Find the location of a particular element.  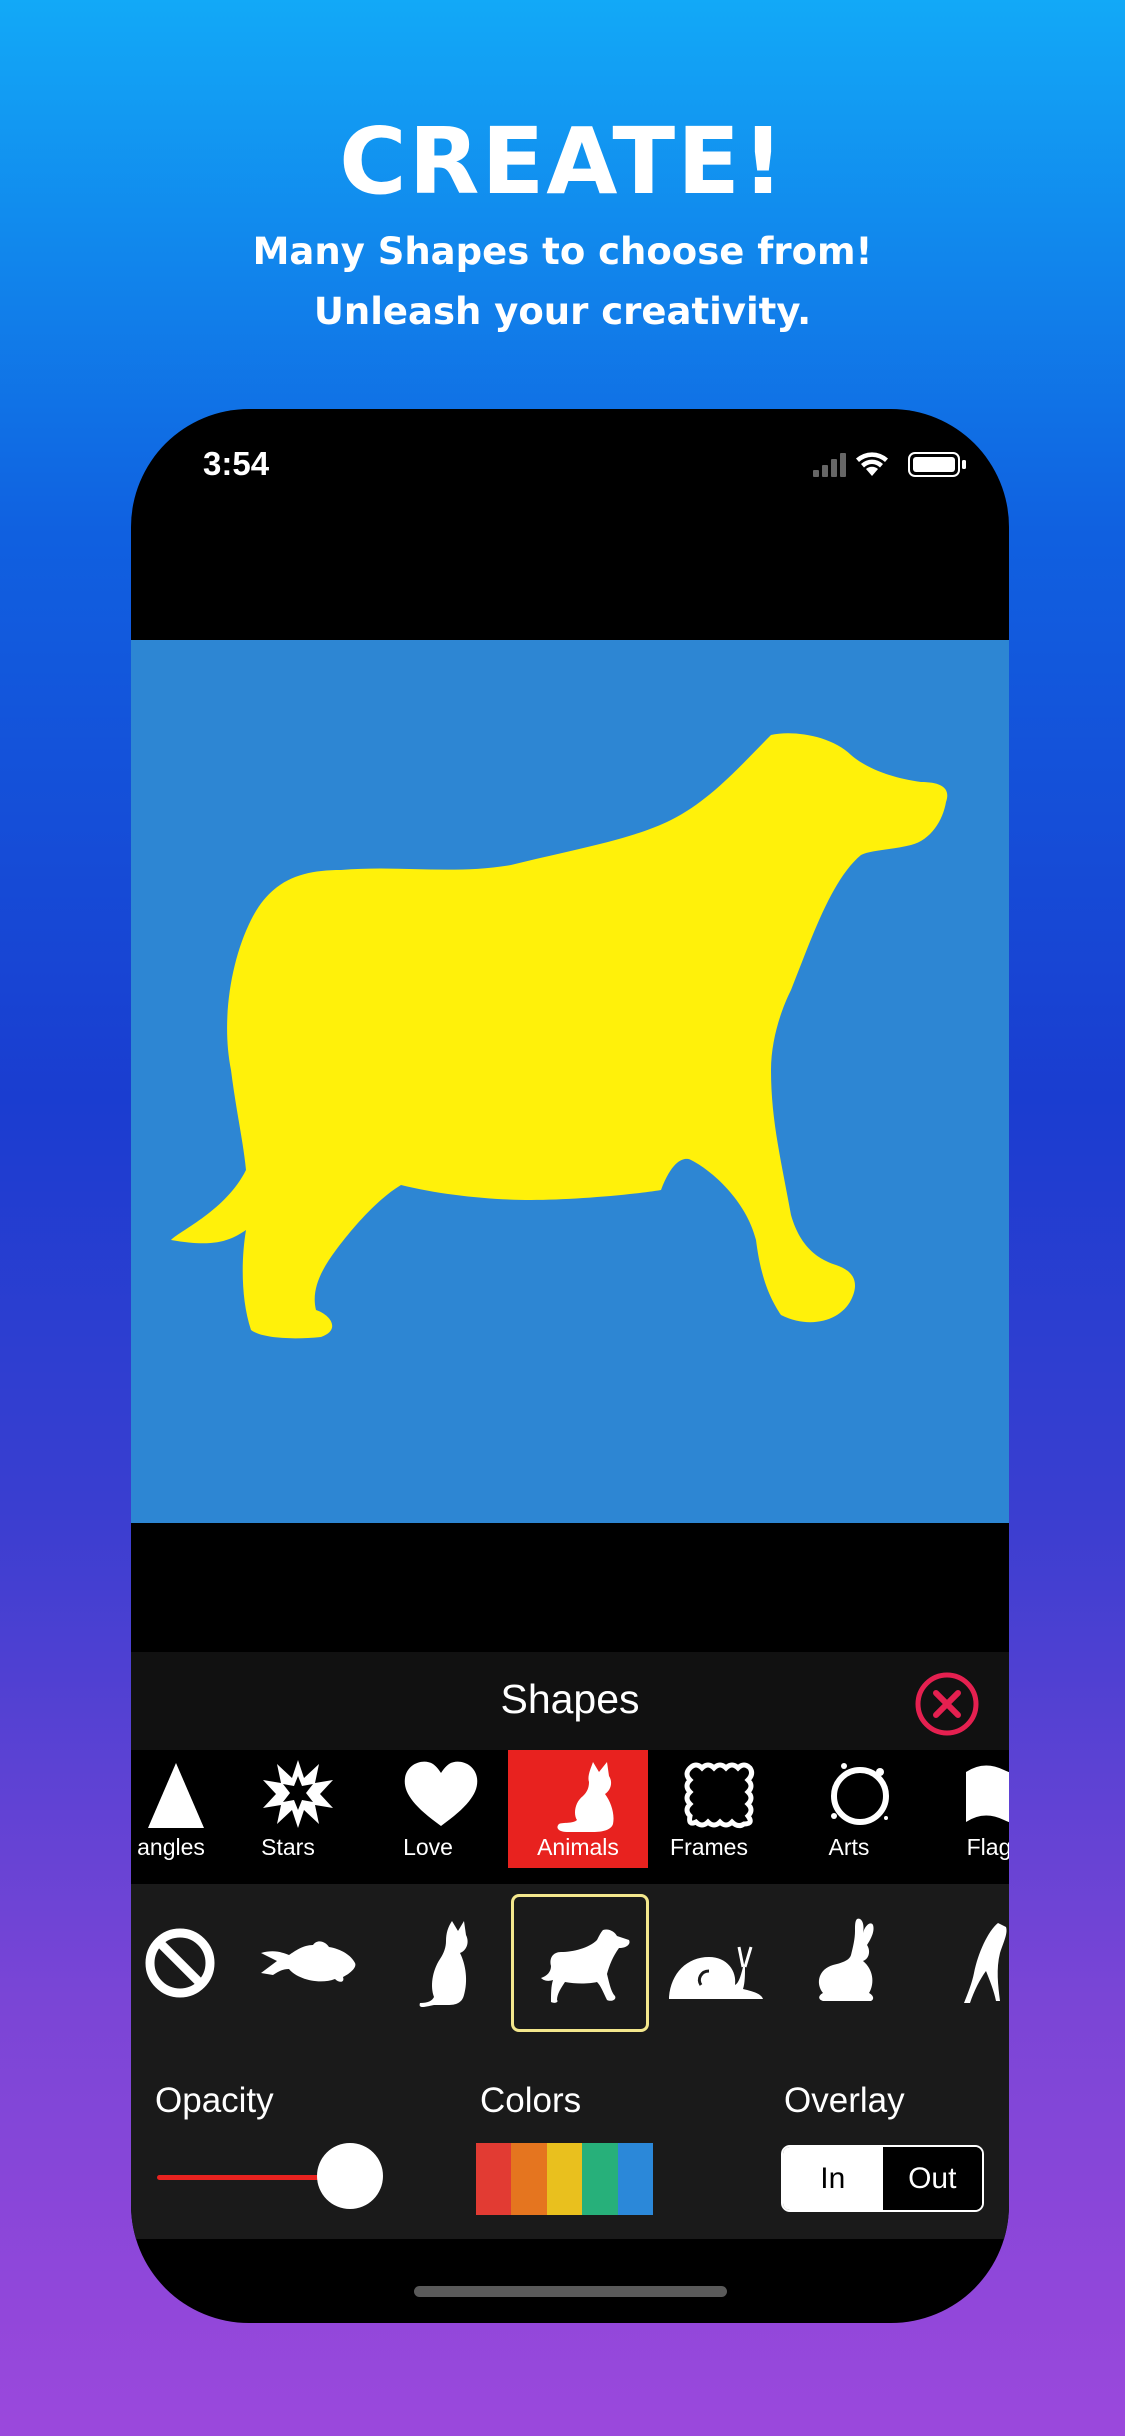

close-button is located at coordinates (947, 1704).